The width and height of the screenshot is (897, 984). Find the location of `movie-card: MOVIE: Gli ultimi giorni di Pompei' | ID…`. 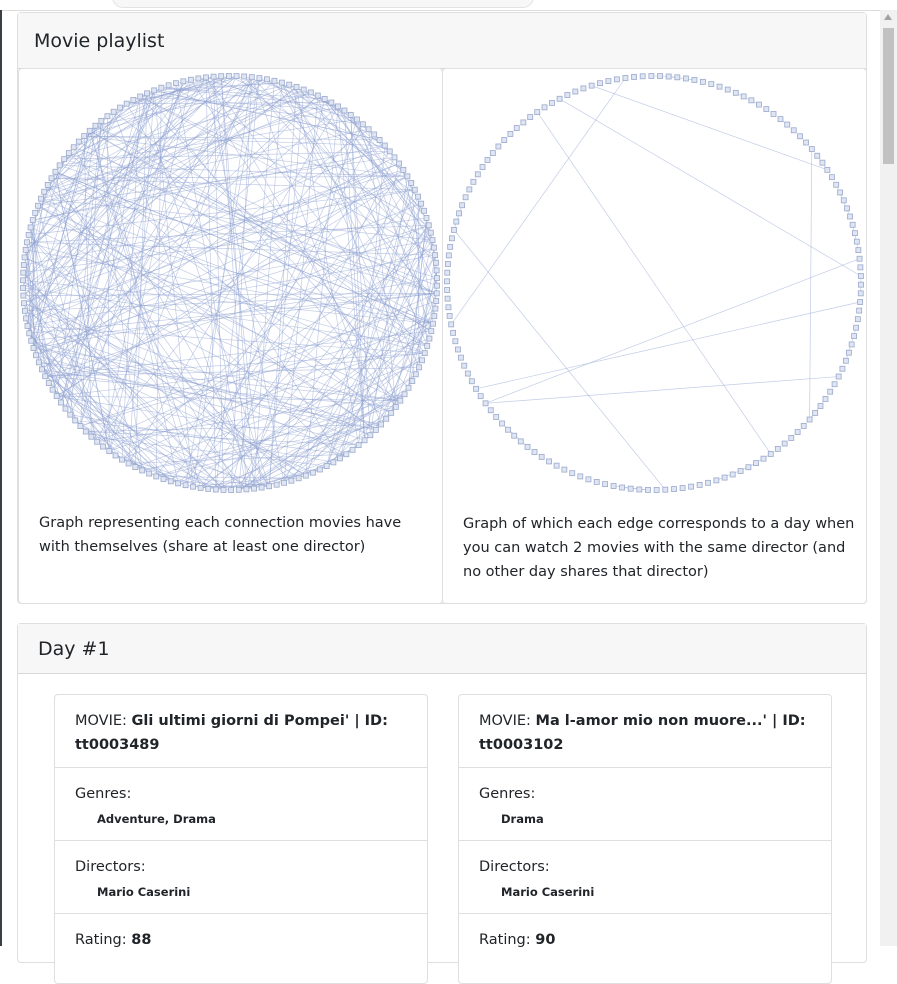

movie-card: MOVIE: Gli ultimi giorni di Pompei' | ID… is located at coordinates (241, 839).